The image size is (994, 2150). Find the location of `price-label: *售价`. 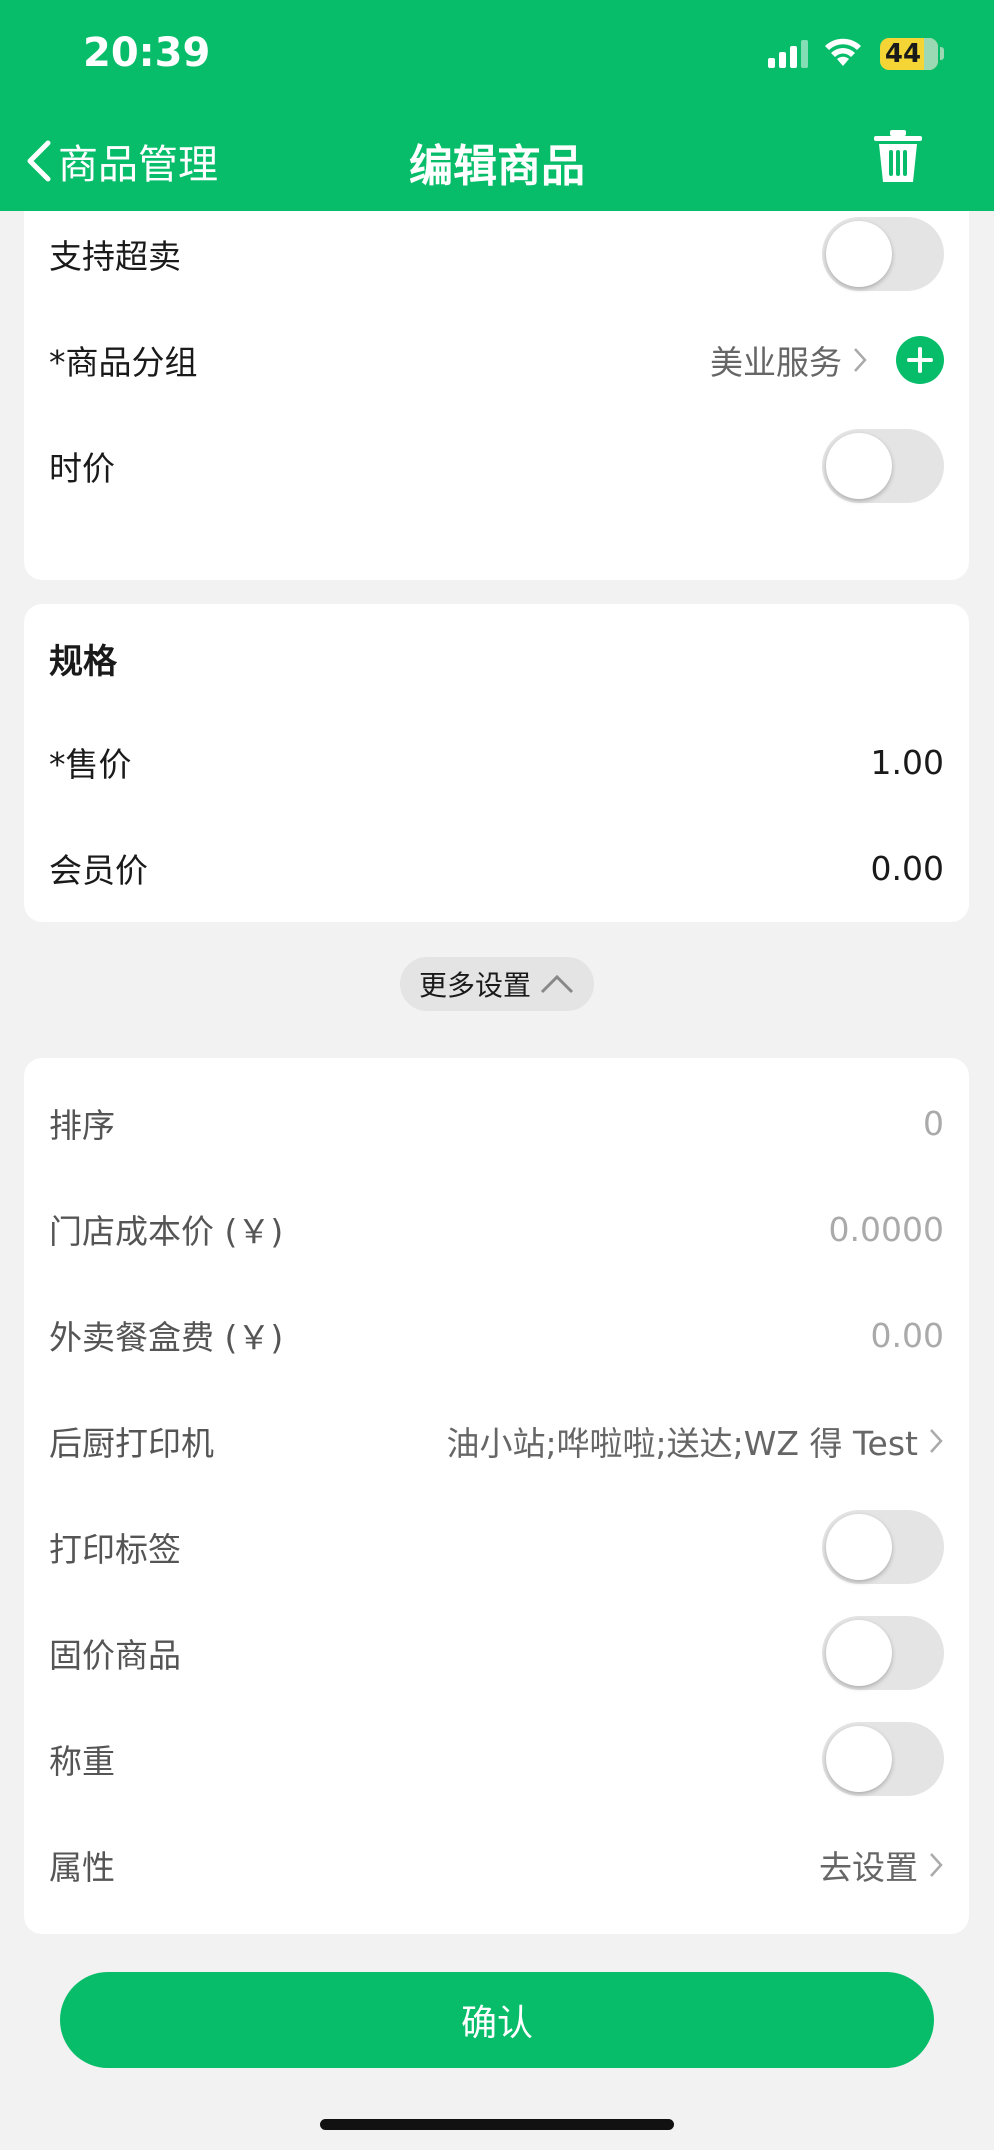

price-label: *售价 is located at coordinates (90, 764).